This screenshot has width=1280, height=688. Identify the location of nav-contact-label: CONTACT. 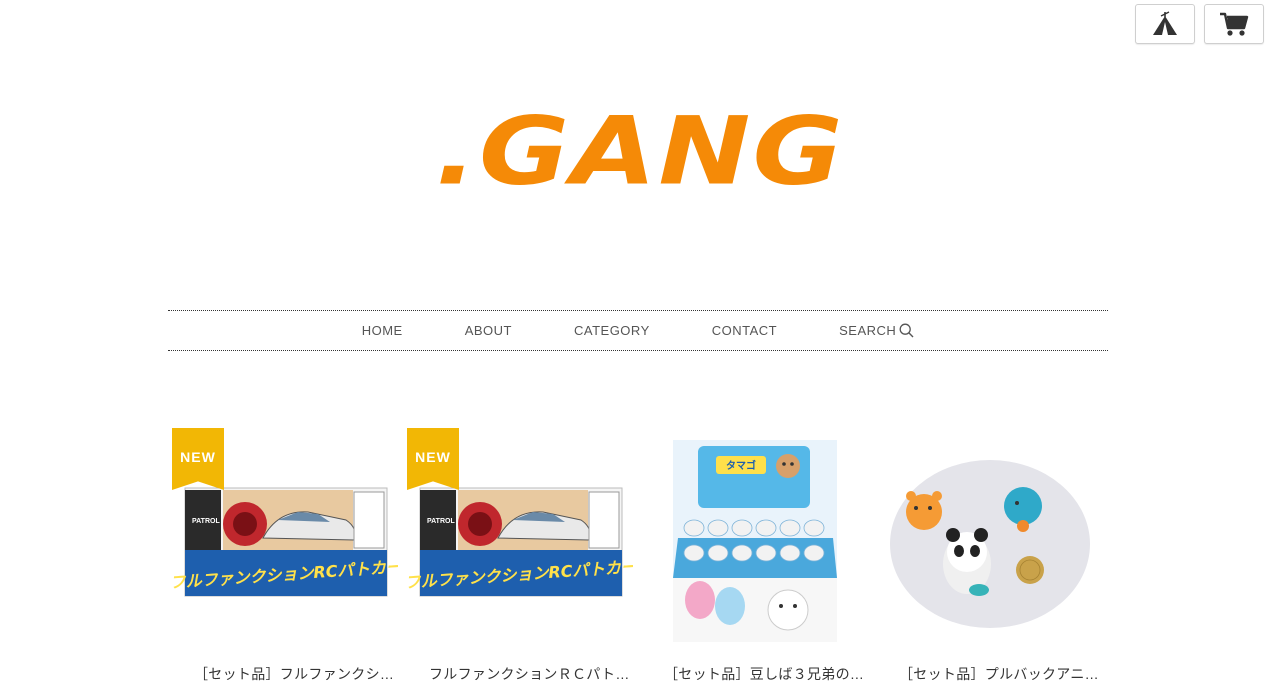
(744, 330).